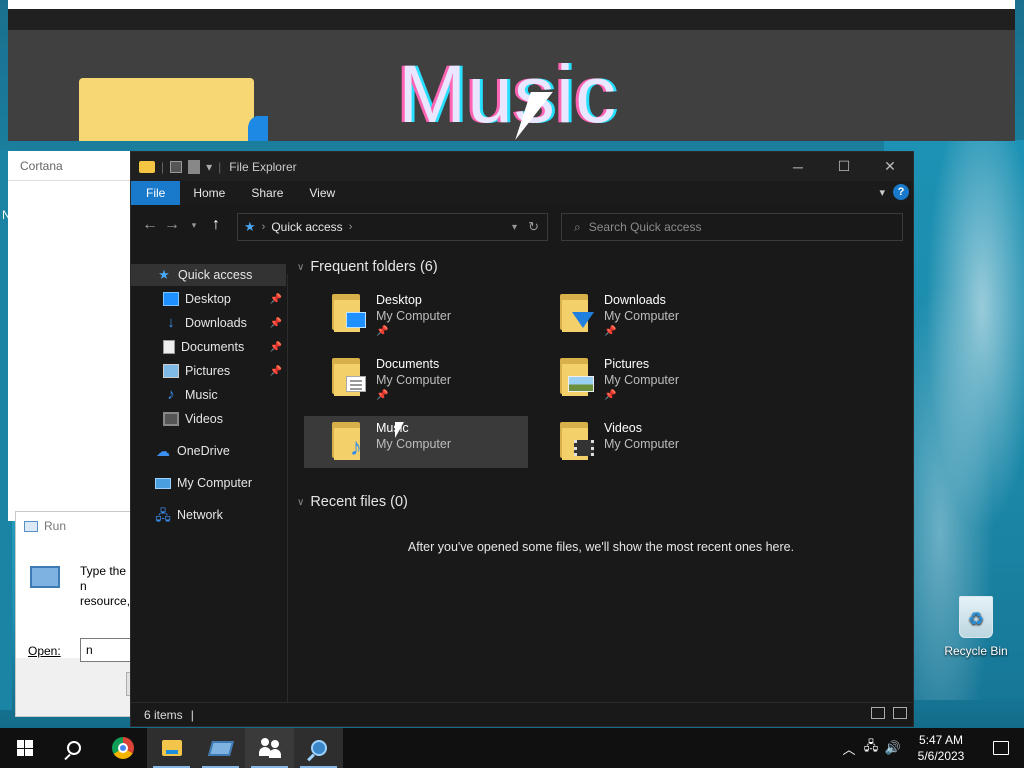 This screenshot has width=1024, height=768. Describe the element at coordinates (263, 166) in the screenshot. I see `window-title: File Explorer` at that location.